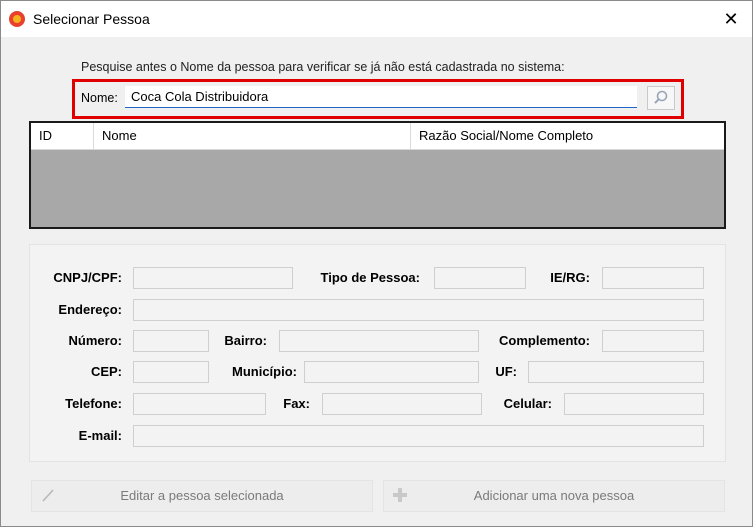 The width and height of the screenshot is (753, 527). What do you see at coordinates (199, 404) in the screenshot?
I see `telefone-field` at bounding box center [199, 404].